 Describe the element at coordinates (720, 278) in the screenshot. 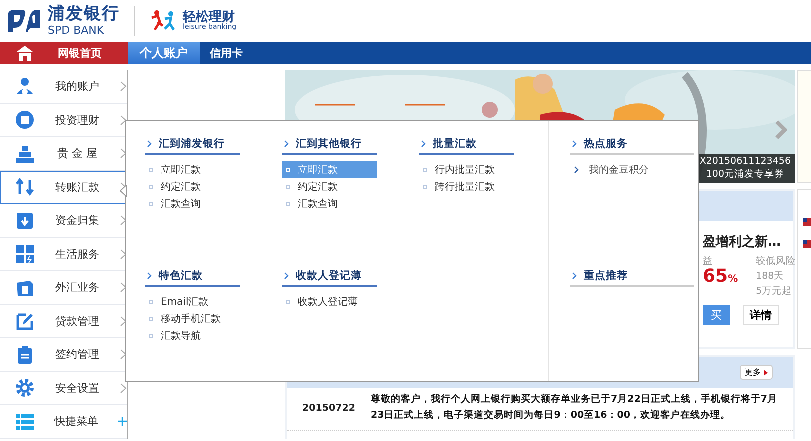

I see `rate-value: 65%` at that location.